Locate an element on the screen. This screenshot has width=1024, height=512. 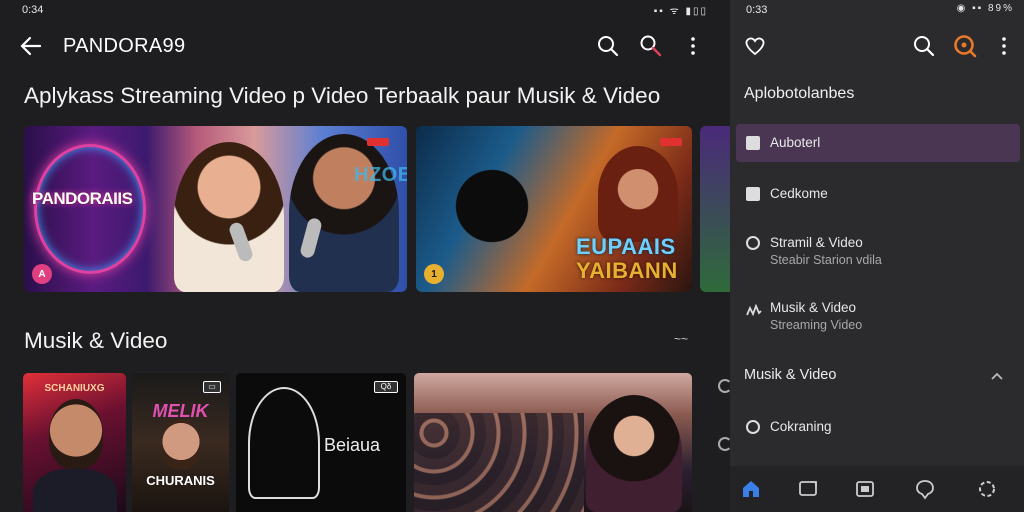
play-icon is located at coordinates (753, 143).